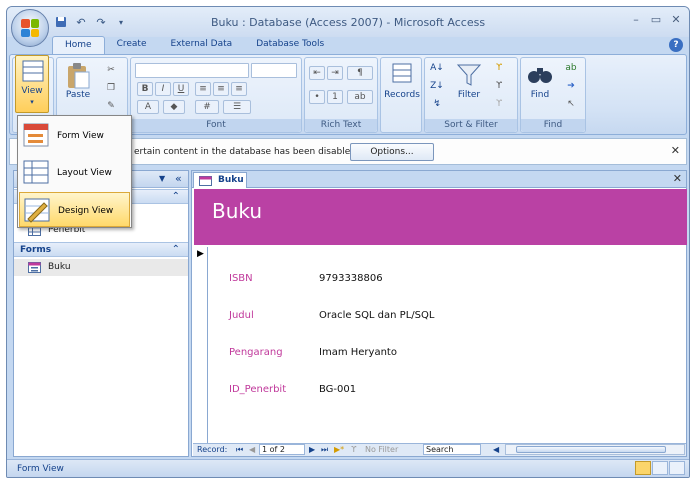 The width and height of the screenshot is (696, 483). I want to click on scroll-left-icon: ◀, so click(496, 449).